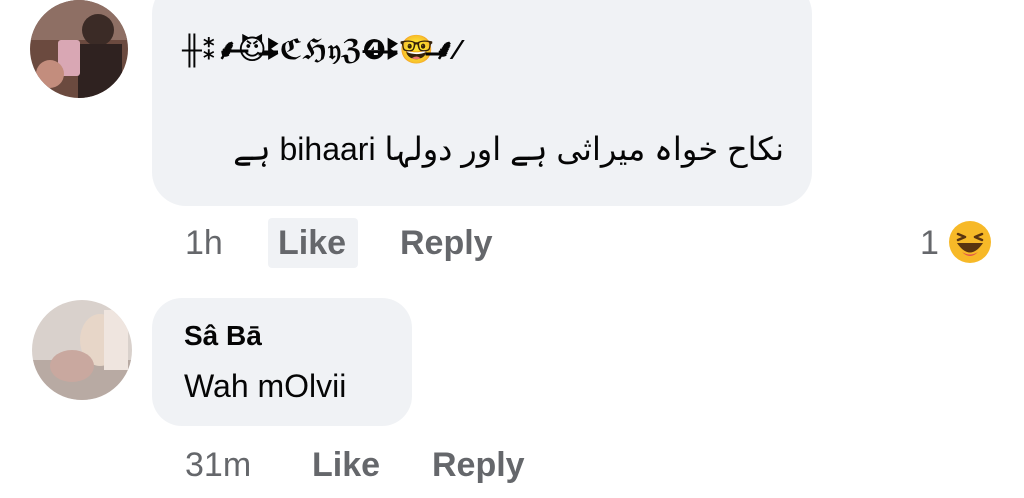  What do you see at coordinates (929, 243) in the screenshot?
I see `reaction-count: 1` at bounding box center [929, 243].